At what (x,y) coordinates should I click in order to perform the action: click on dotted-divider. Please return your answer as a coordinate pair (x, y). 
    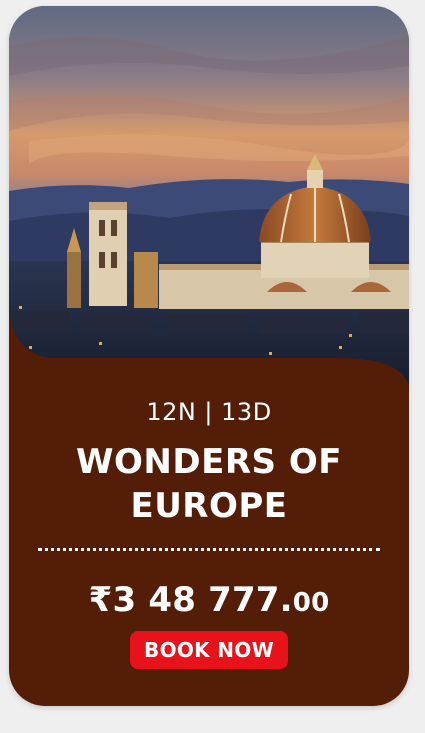
    Looking at the image, I should click on (209, 549).